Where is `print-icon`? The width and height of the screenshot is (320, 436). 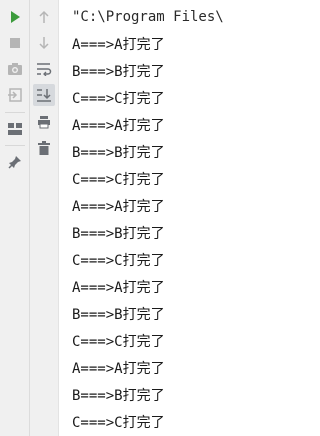
print-icon is located at coordinates (44, 122).